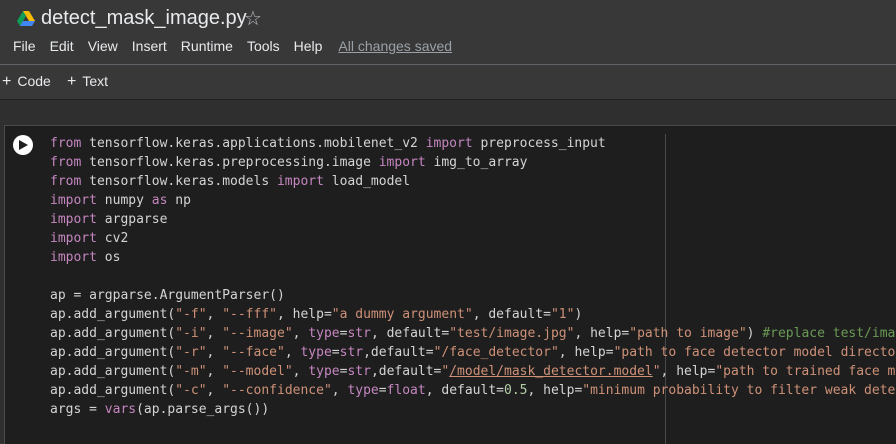  What do you see at coordinates (77, 409) in the screenshot?
I see `code-token: args =` at bounding box center [77, 409].